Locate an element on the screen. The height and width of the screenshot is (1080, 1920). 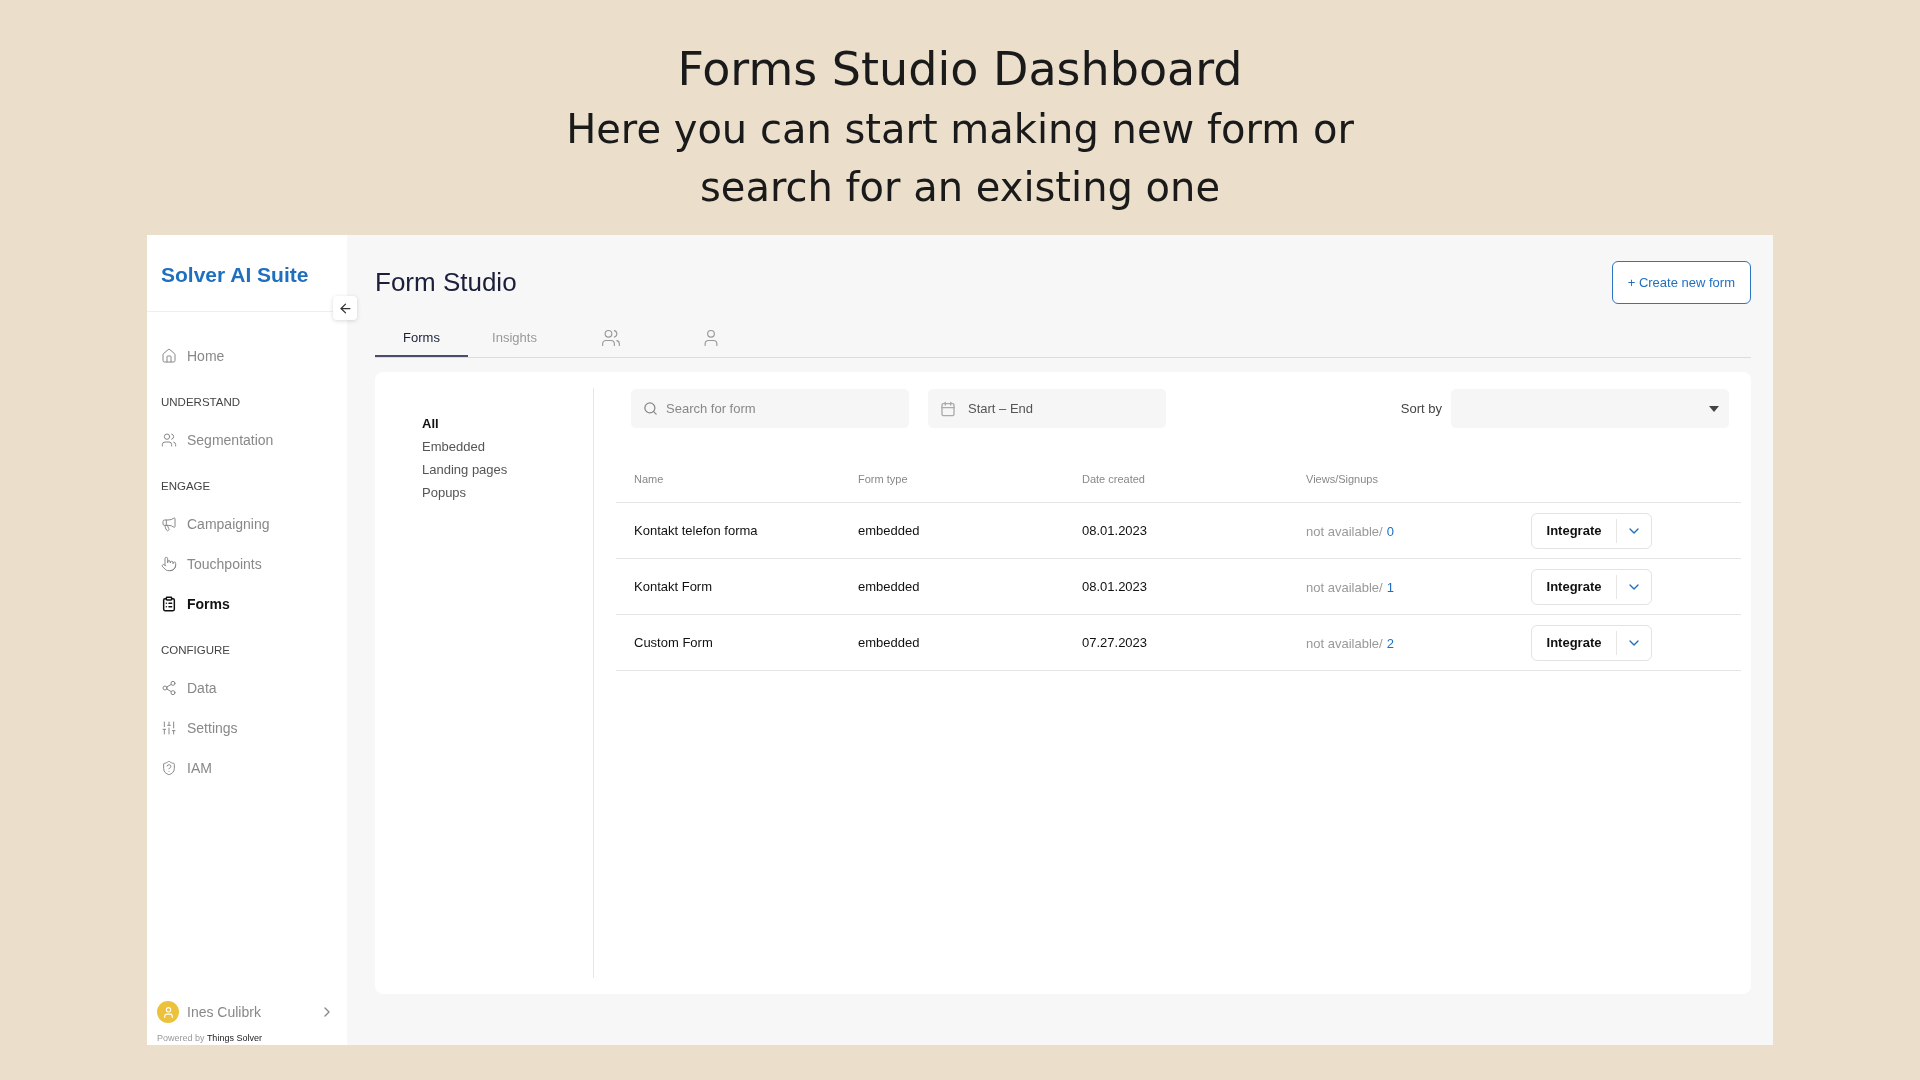
sidebar-item: Data is located at coordinates (247, 688).